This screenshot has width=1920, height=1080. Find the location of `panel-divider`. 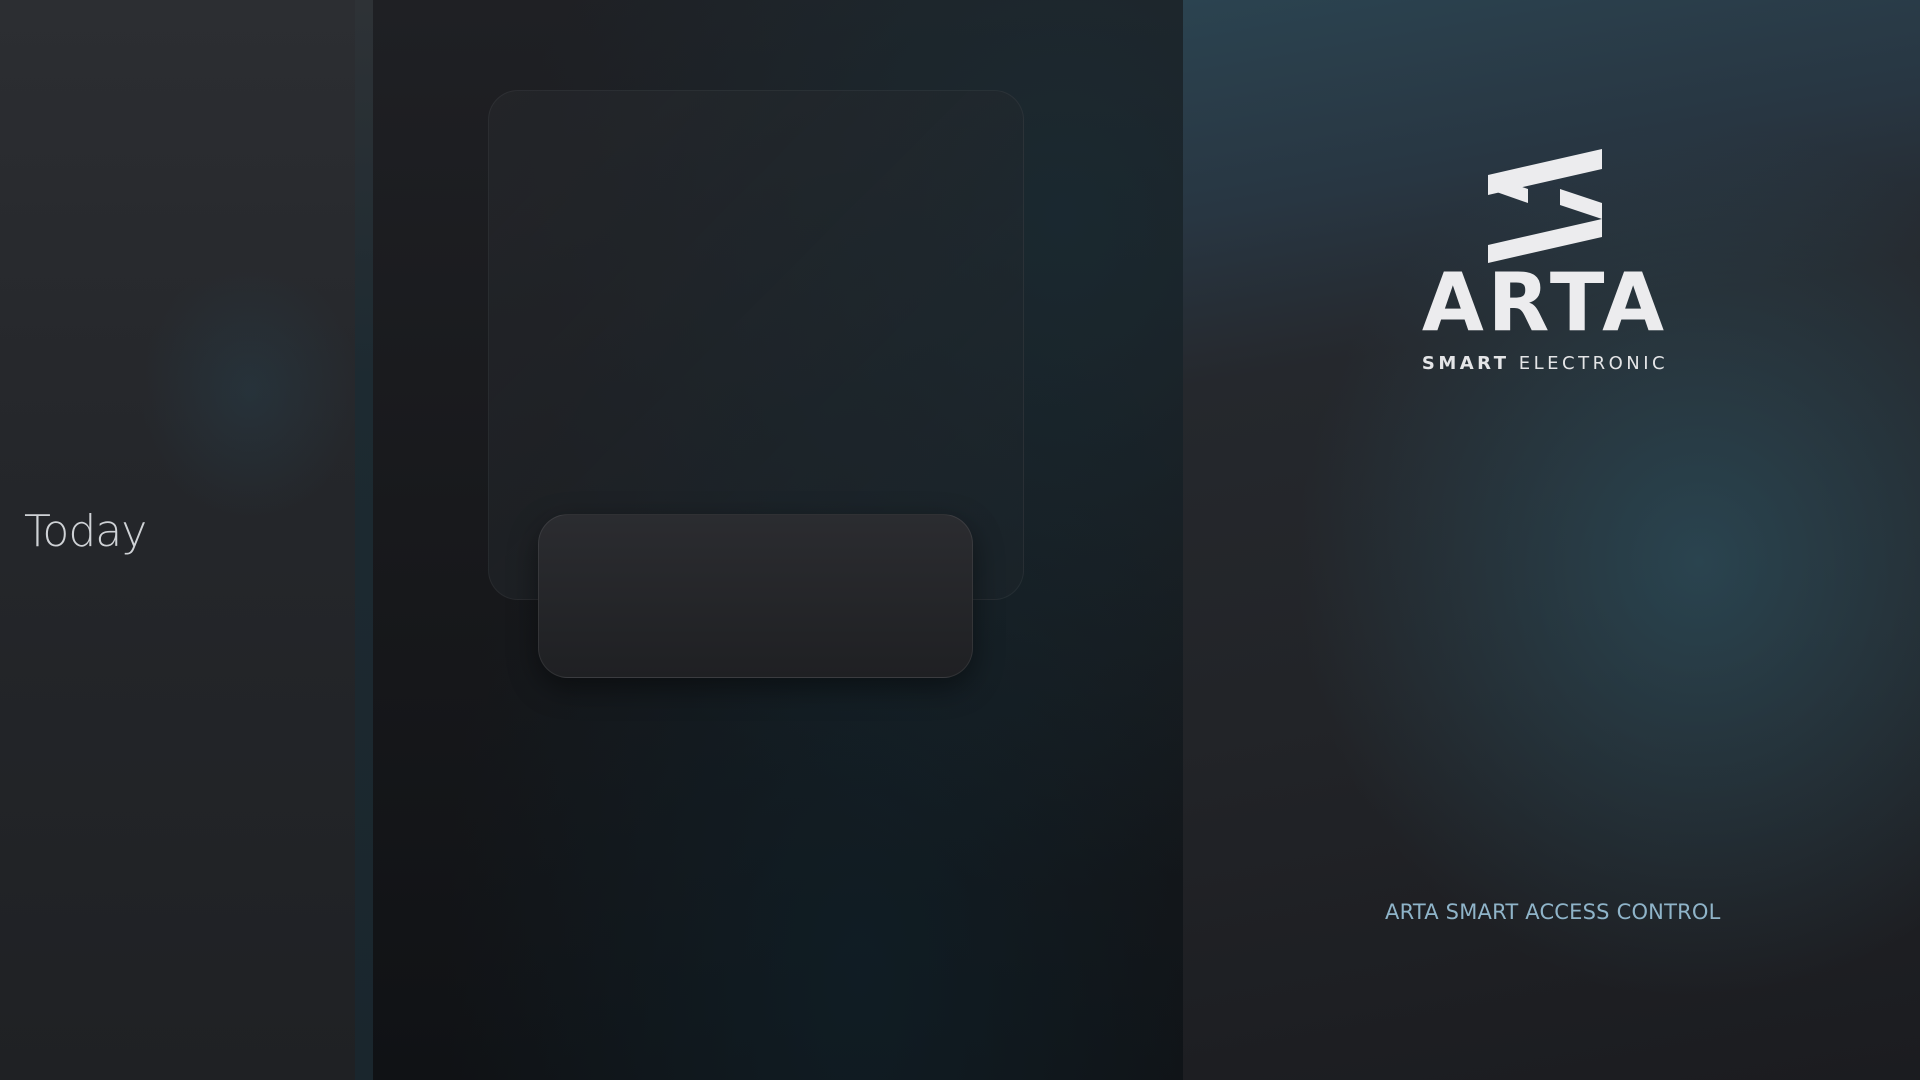

panel-divider is located at coordinates (364, 540).